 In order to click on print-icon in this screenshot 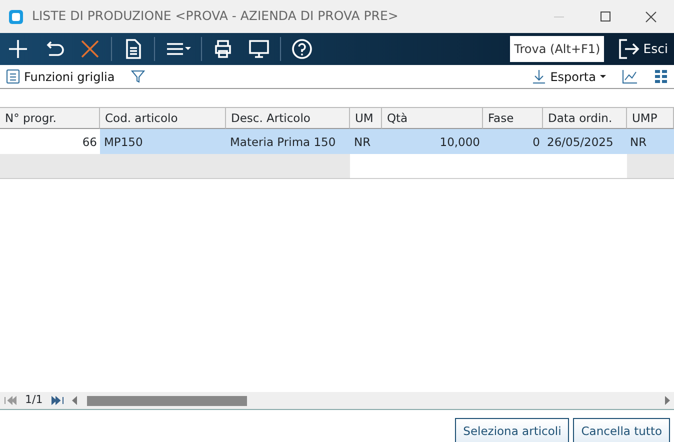, I will do `click(223, 49)`.